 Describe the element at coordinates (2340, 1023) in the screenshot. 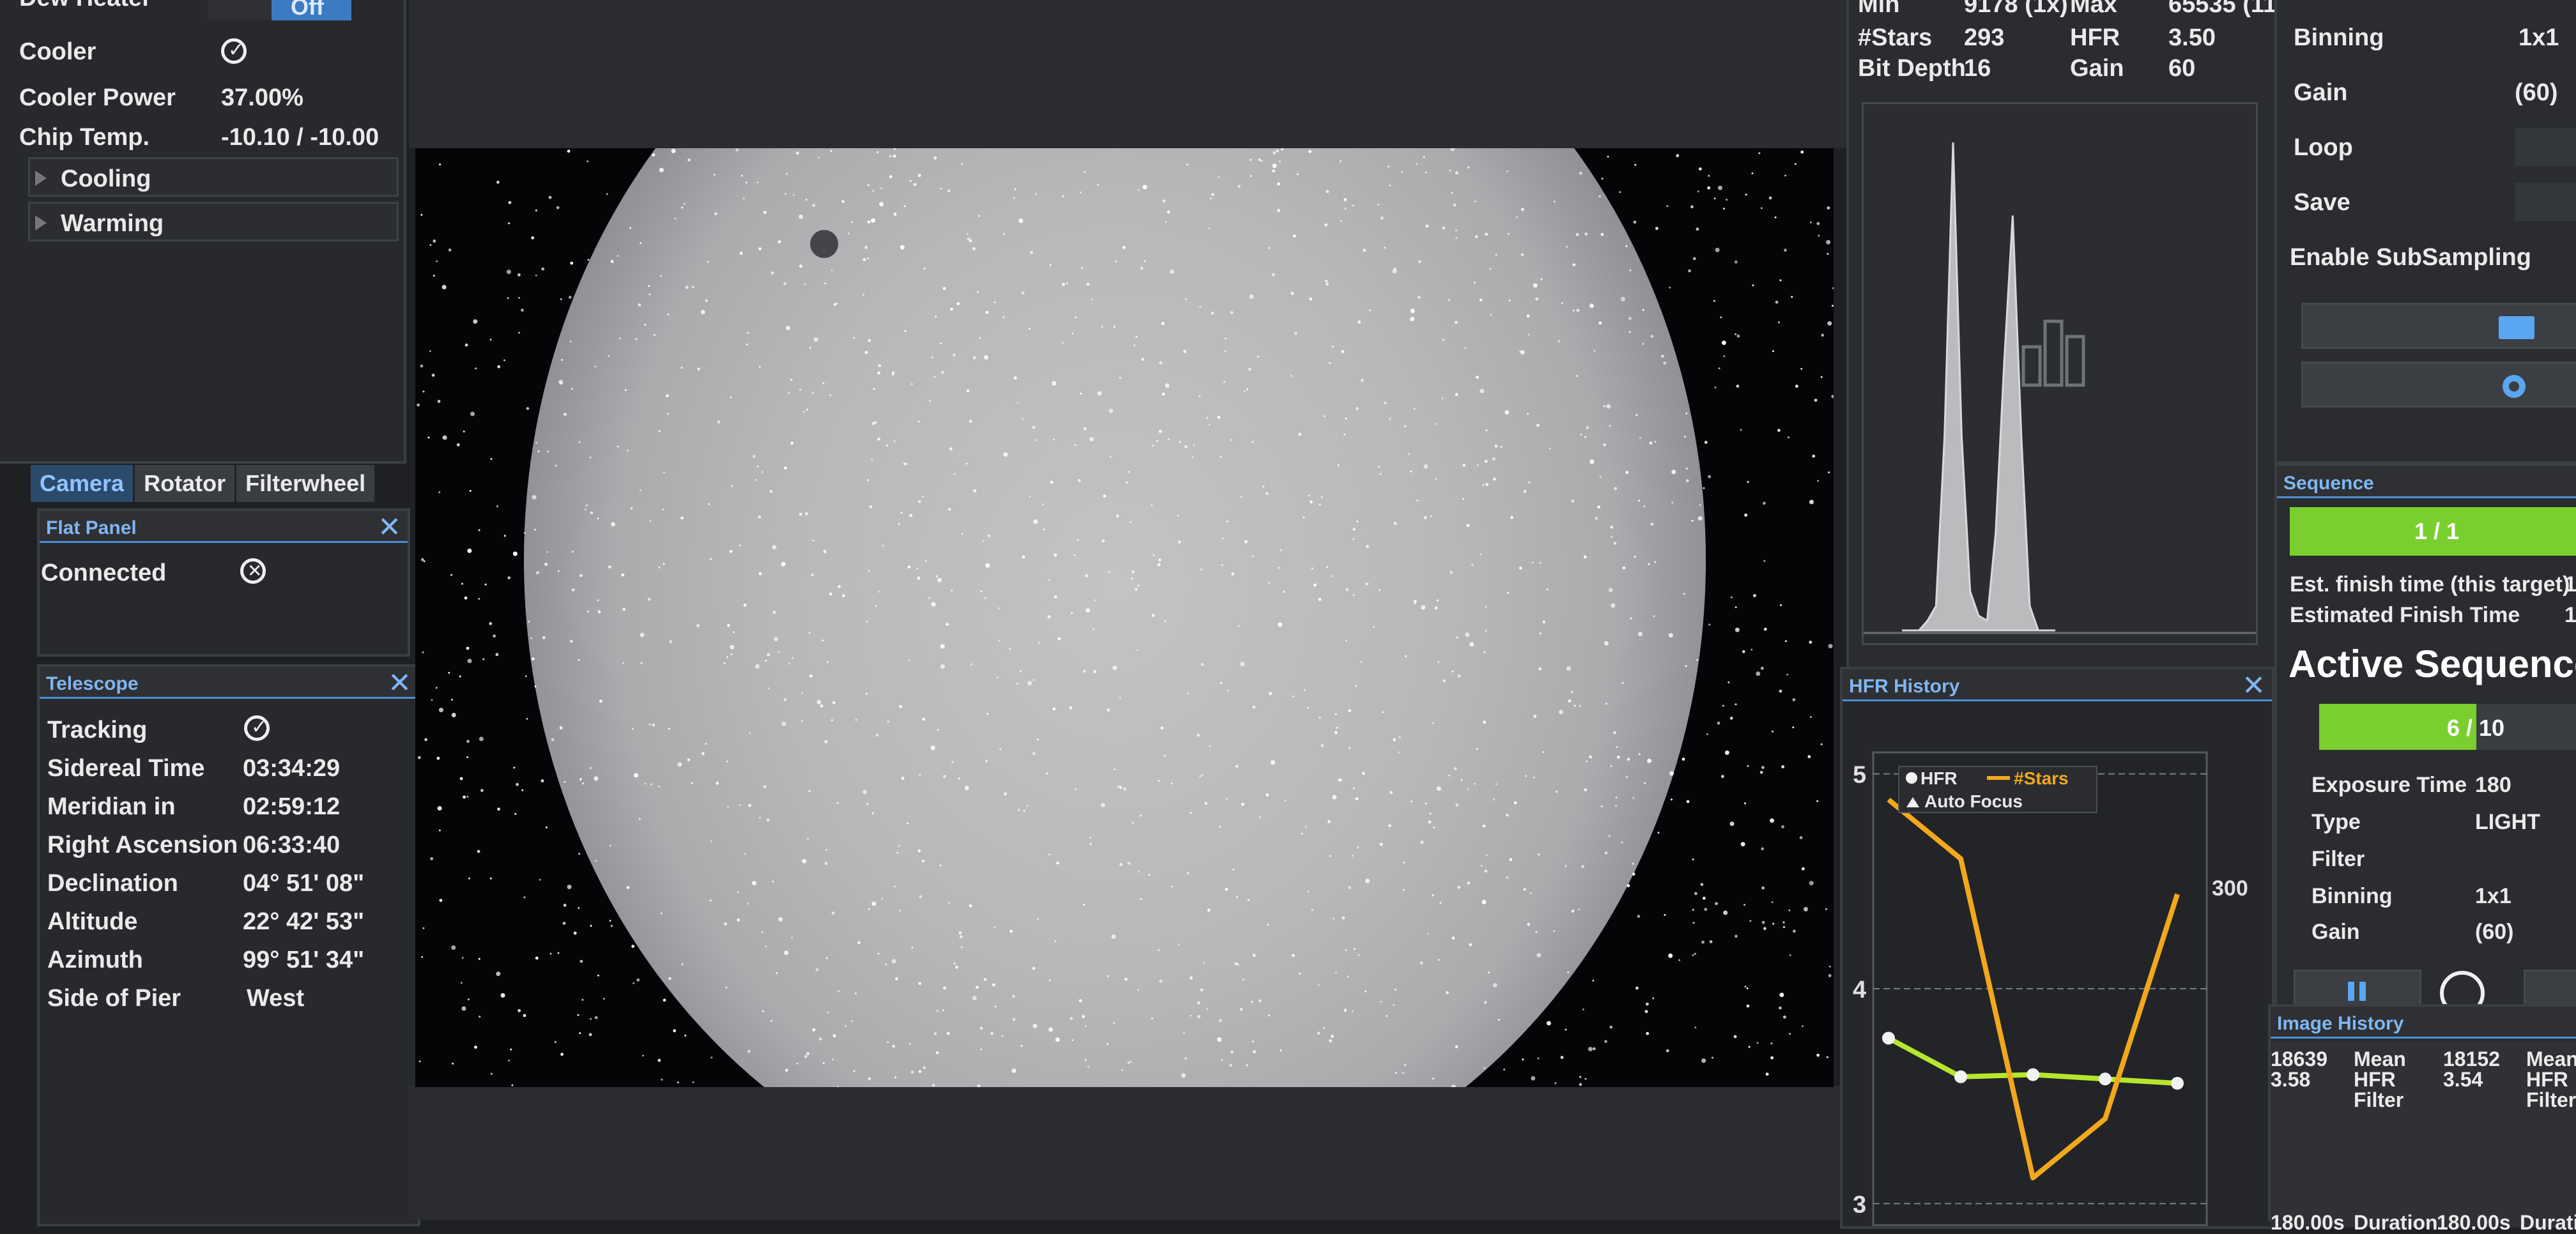

I see `image-history-title: Image History` at that location.